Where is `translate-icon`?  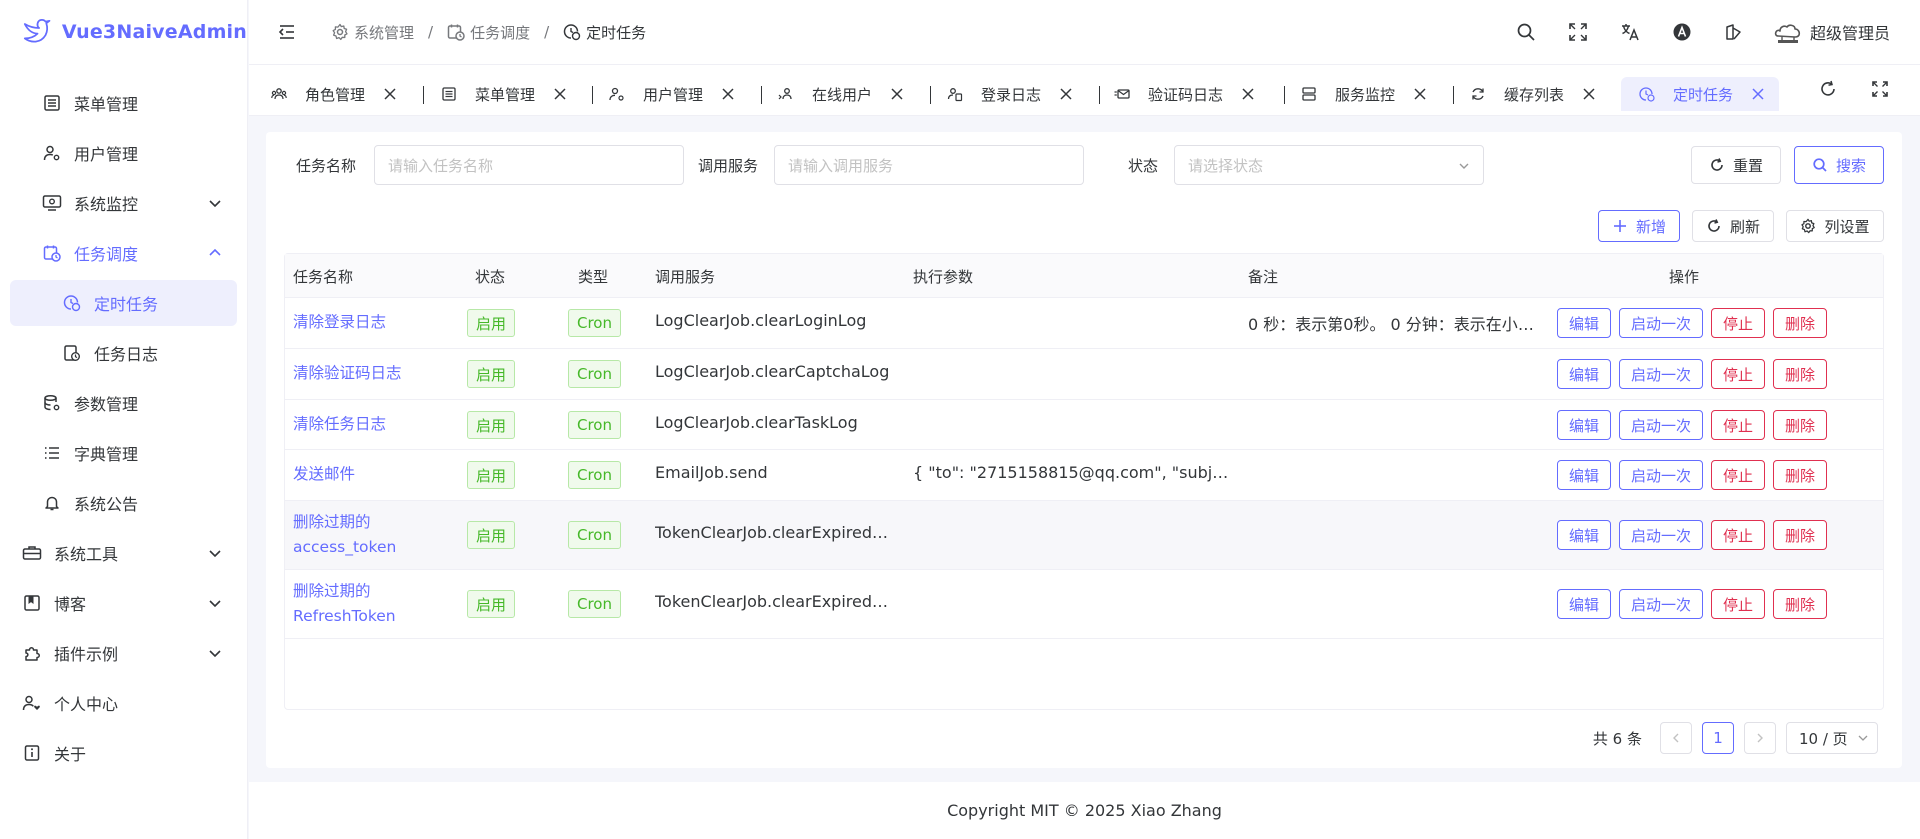 translate-icon is located at coordinates (1630, 32).